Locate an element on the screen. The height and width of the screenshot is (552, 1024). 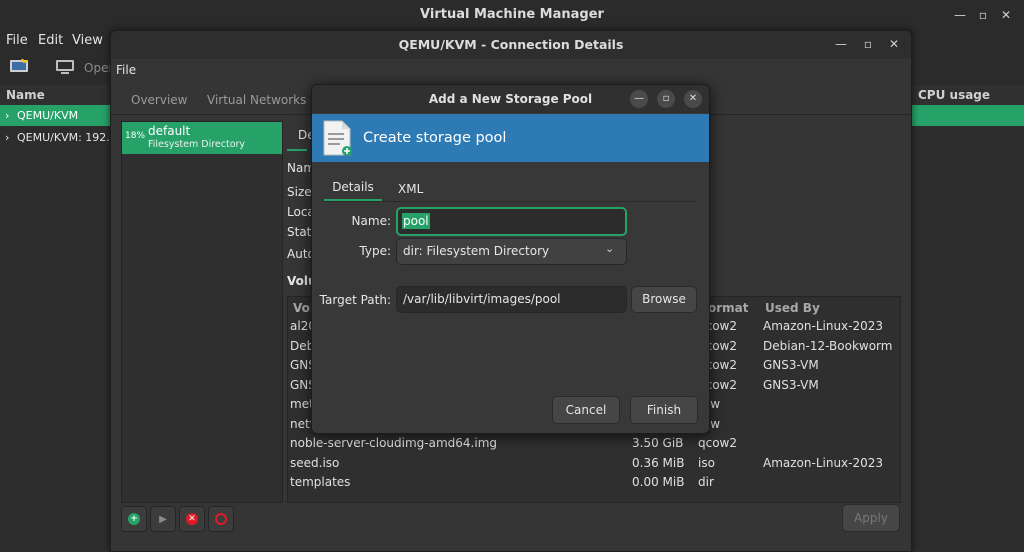
volume-row: templates 0.00 MiB dir is located at coordinates (594, 482).